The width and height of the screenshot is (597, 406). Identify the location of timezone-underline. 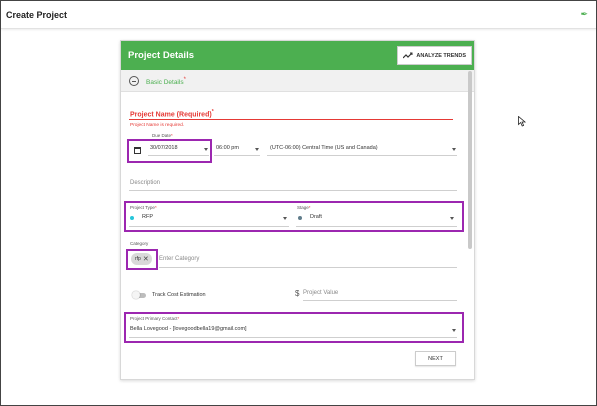
(362, 155).